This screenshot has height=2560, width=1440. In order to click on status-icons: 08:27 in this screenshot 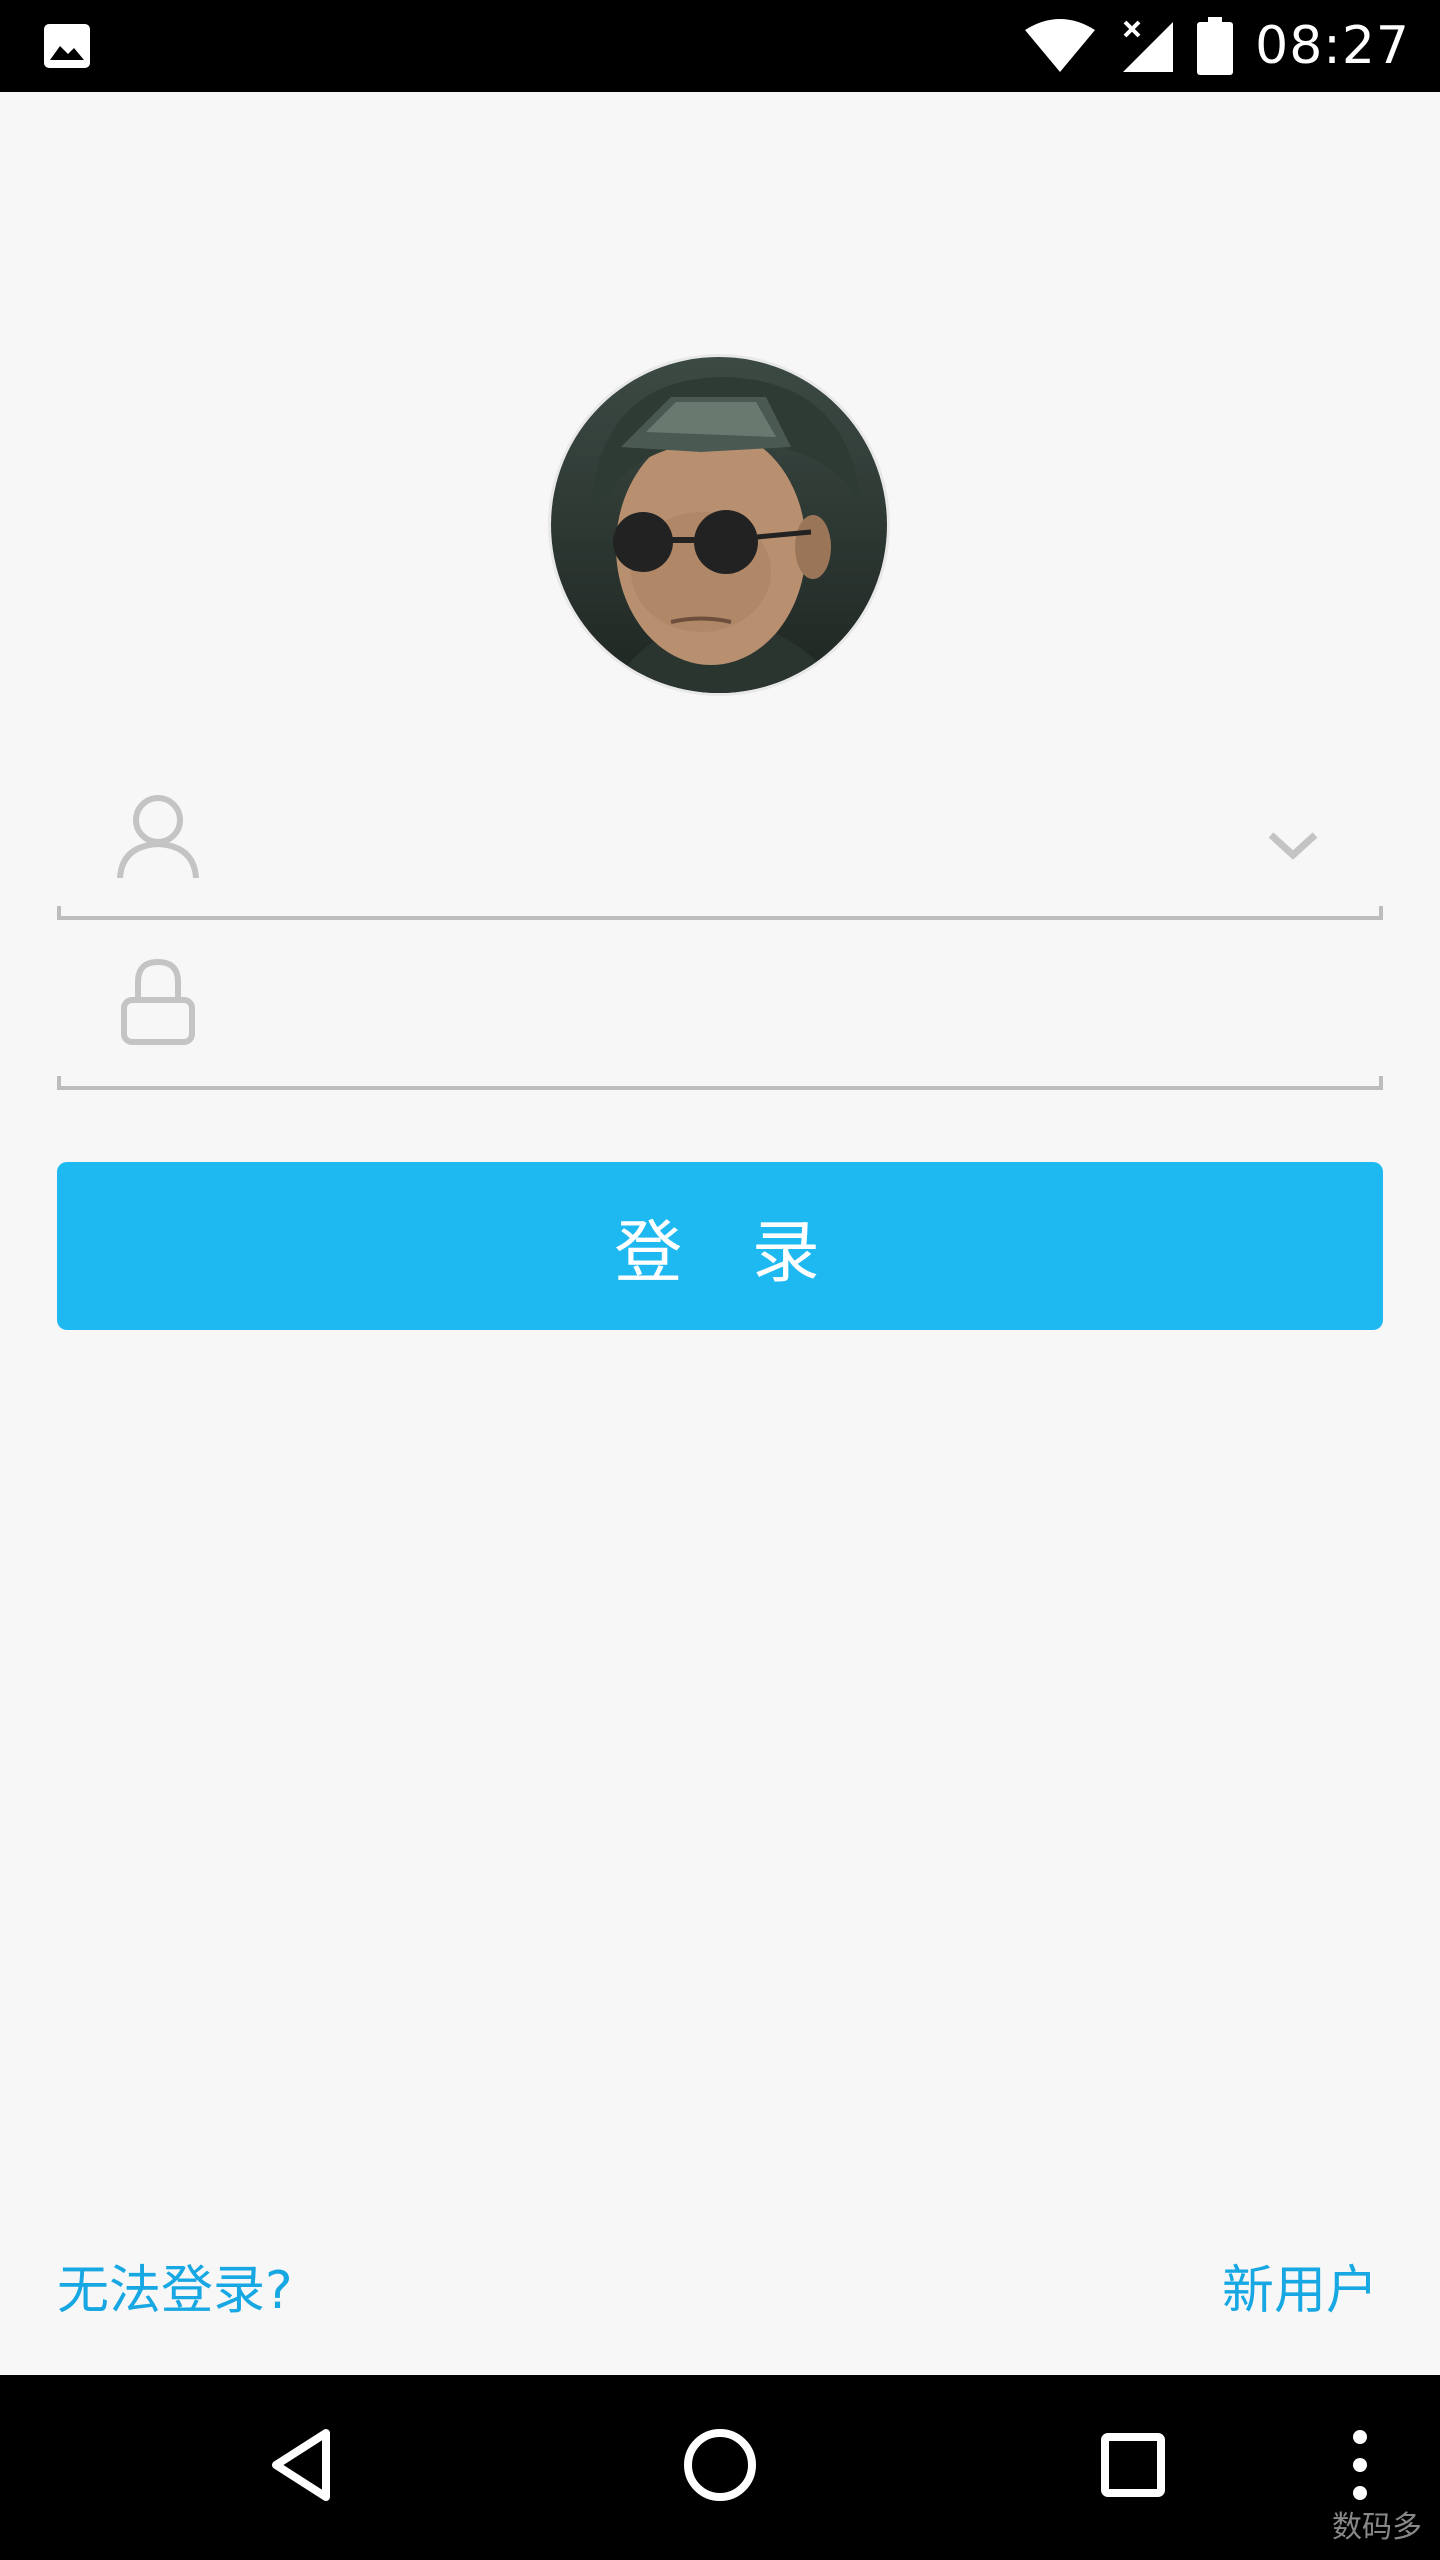, I will do `click(1216, 46)`.